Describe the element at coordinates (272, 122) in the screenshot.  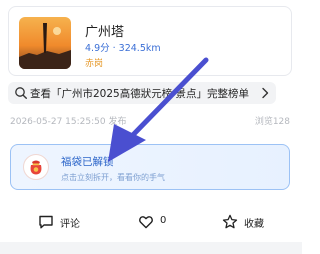
I see `view-count: 浏览128` at that location.